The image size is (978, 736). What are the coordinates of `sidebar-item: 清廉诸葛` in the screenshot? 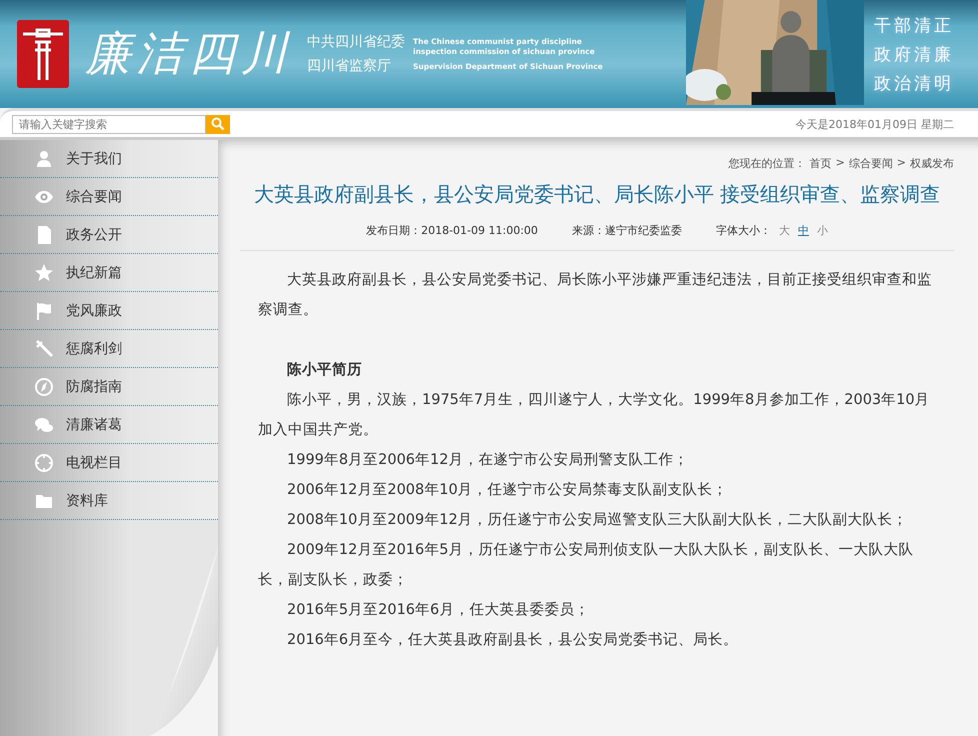 It's located at (109, 425).